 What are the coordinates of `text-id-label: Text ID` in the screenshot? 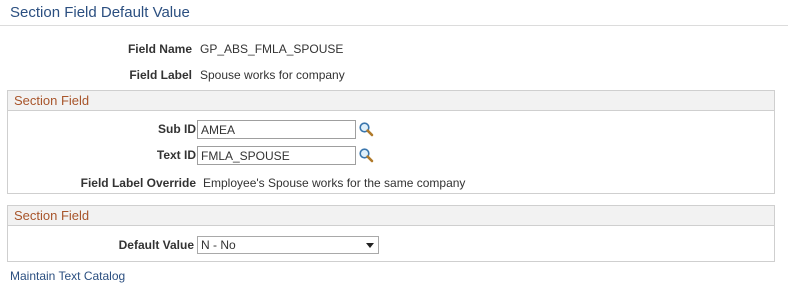 It's located at (176, 155).